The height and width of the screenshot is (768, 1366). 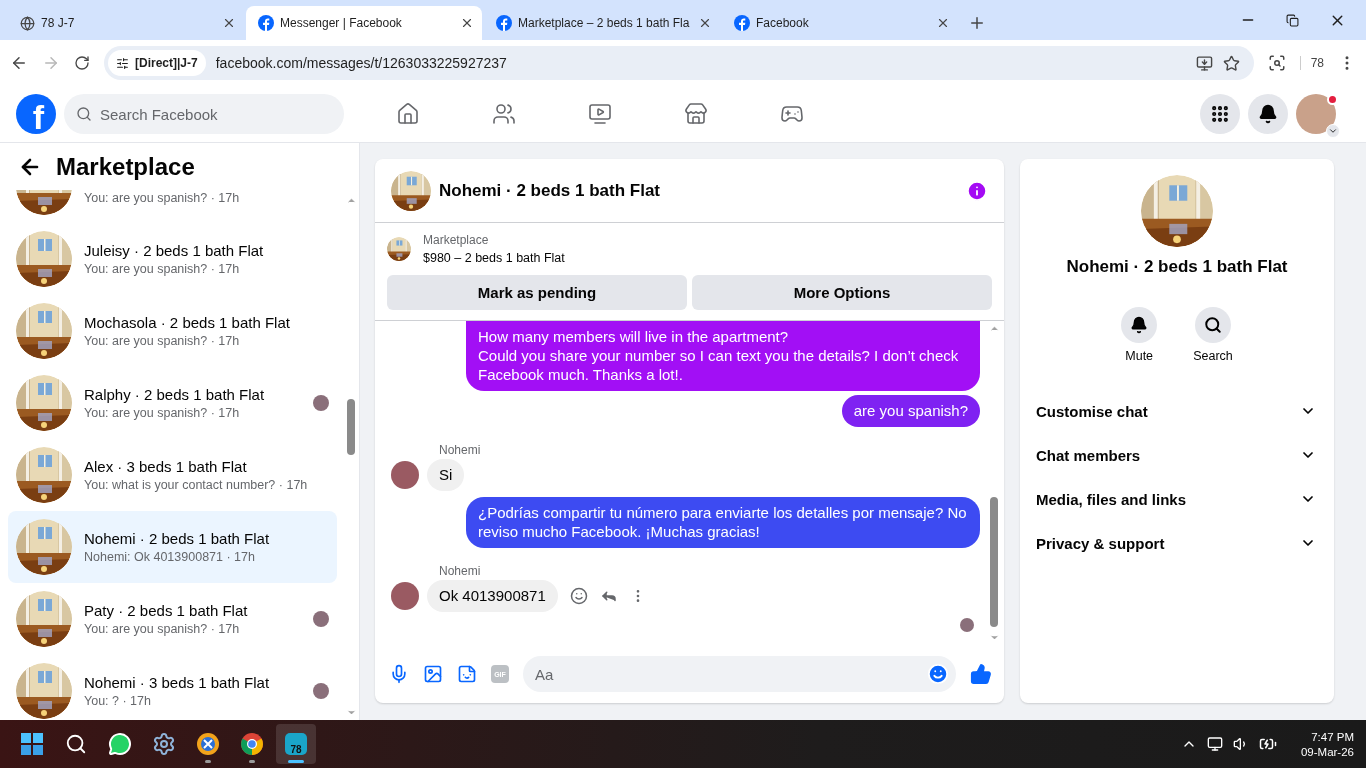 What do you see at coordinates (723, 522) in the screenshot?
I see `sent-message: ¿Podrías compartir tu número para enviarte los detalles por mensaje? No reviso mucho Facebook. ¡Muchas gracias!` at bounding box center [723, 522].